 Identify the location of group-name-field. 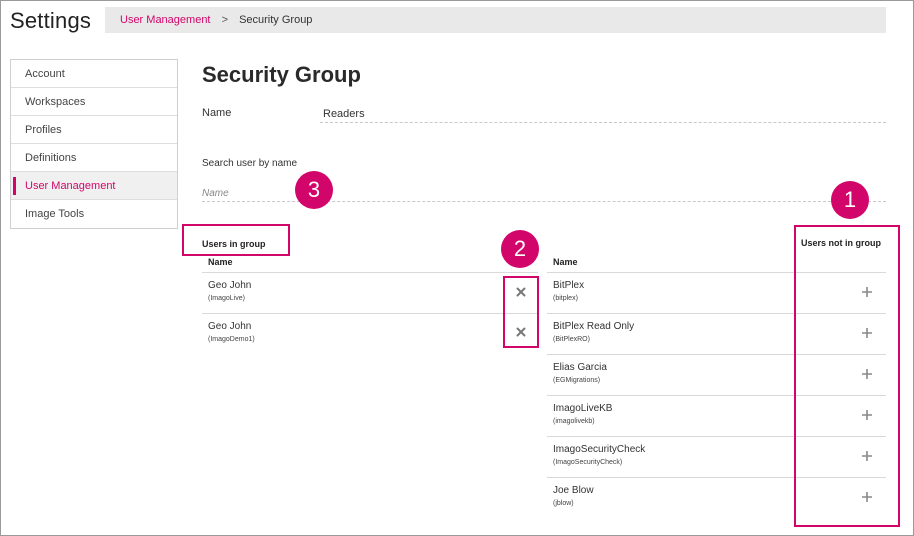
(603, 114).